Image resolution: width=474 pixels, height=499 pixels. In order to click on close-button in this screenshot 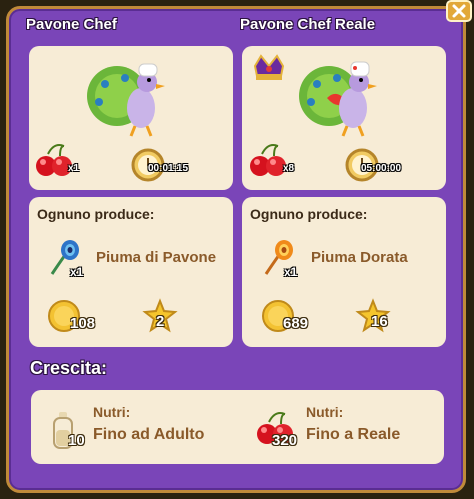, I will do `click(459, 11)`.